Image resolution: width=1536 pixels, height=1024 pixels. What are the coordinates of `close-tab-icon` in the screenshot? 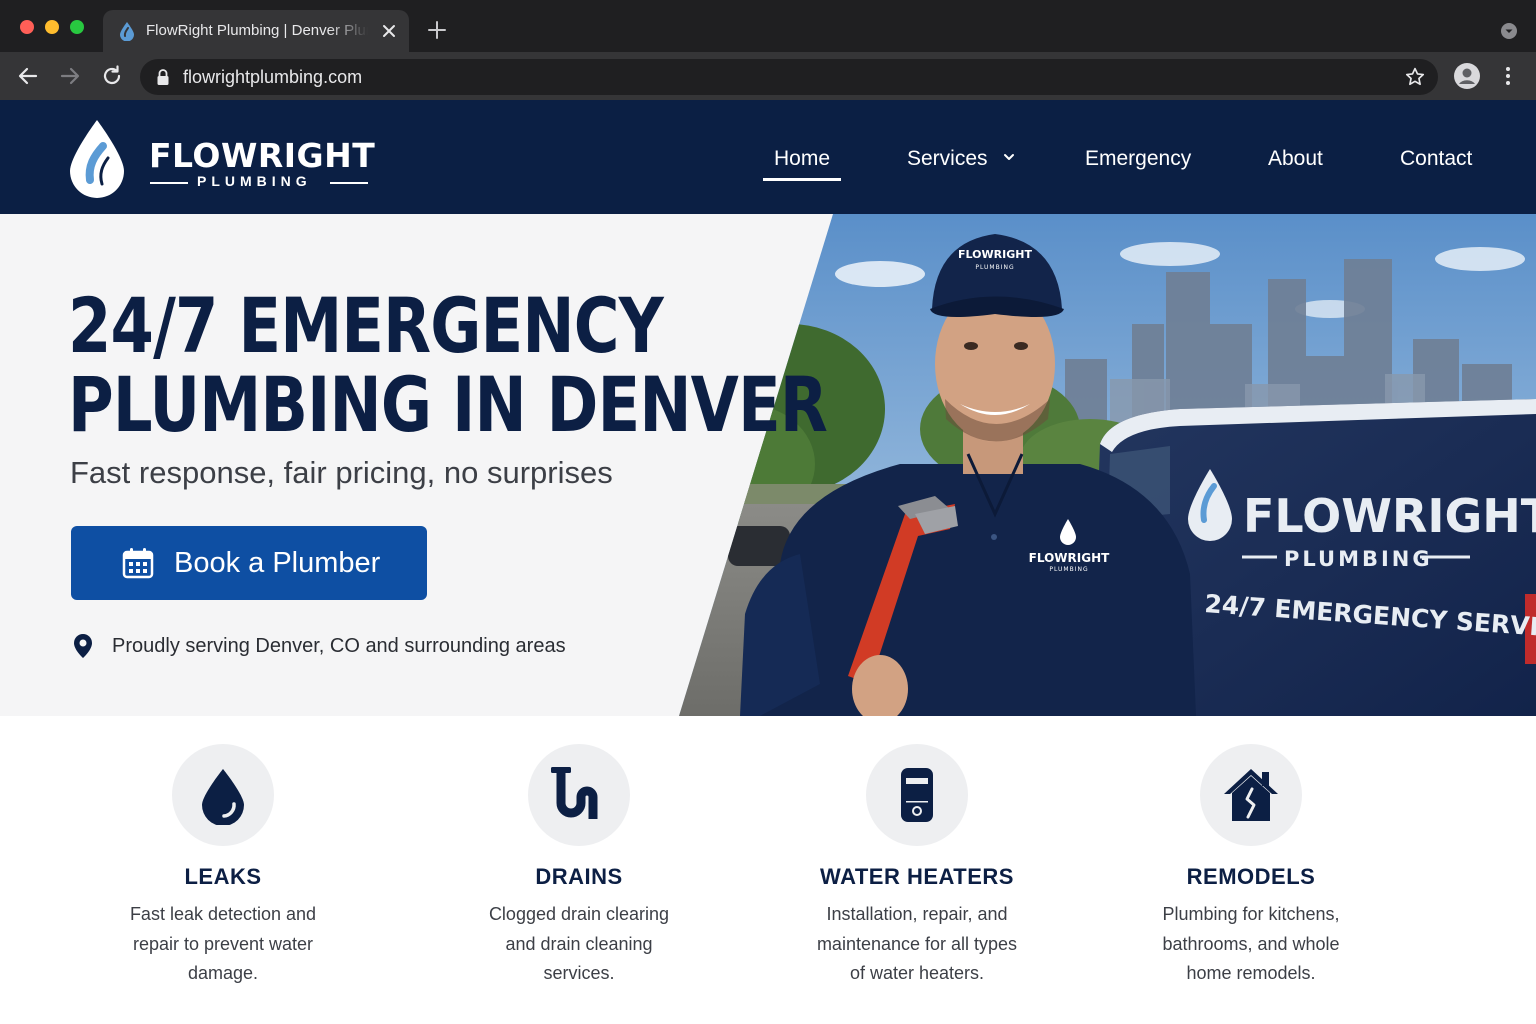 It's located at (389, 31).